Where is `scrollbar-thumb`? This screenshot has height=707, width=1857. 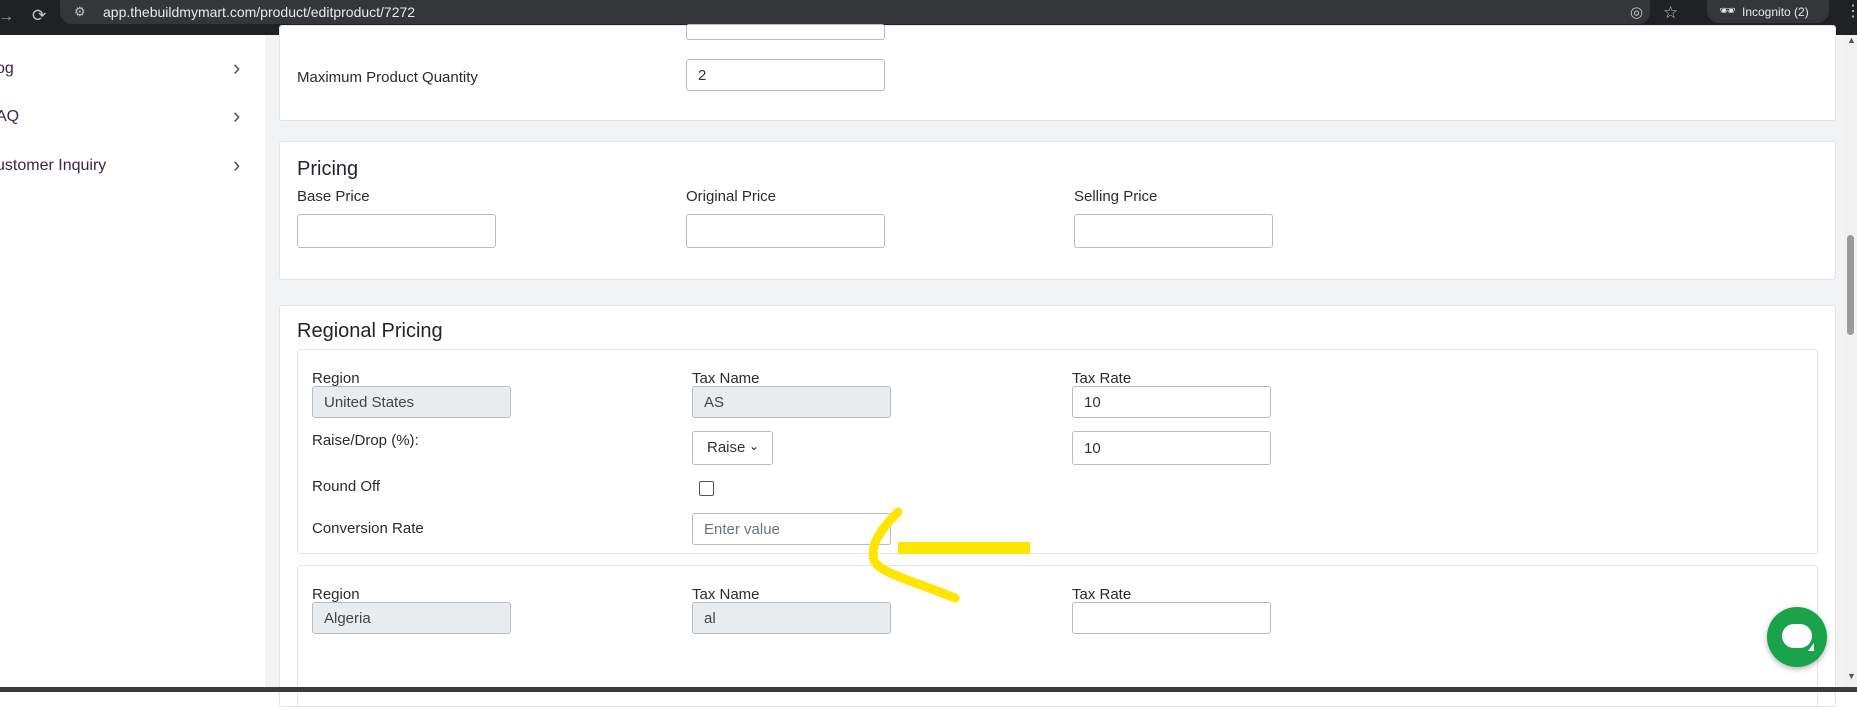
scrollbar-thumb is located at coordinates (1850, 285).